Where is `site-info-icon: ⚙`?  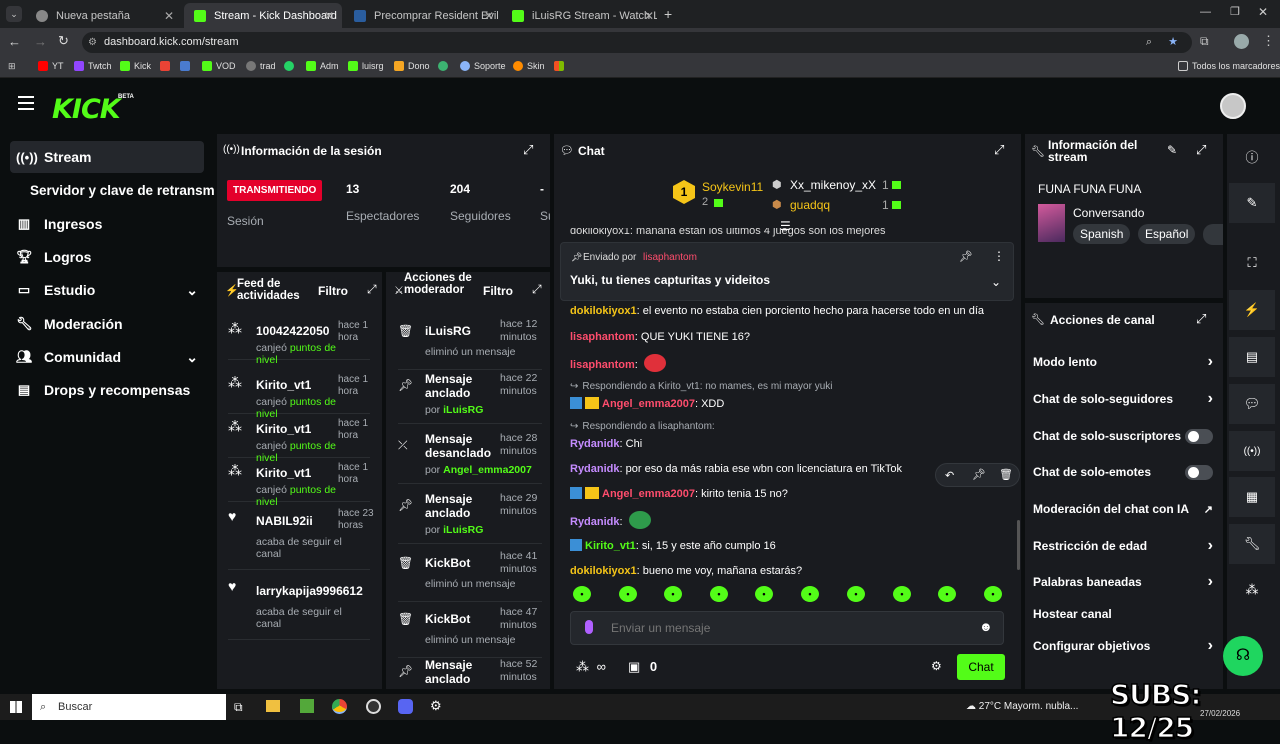
site-info-icon: ⚙ is located at coordinates (92, 42).